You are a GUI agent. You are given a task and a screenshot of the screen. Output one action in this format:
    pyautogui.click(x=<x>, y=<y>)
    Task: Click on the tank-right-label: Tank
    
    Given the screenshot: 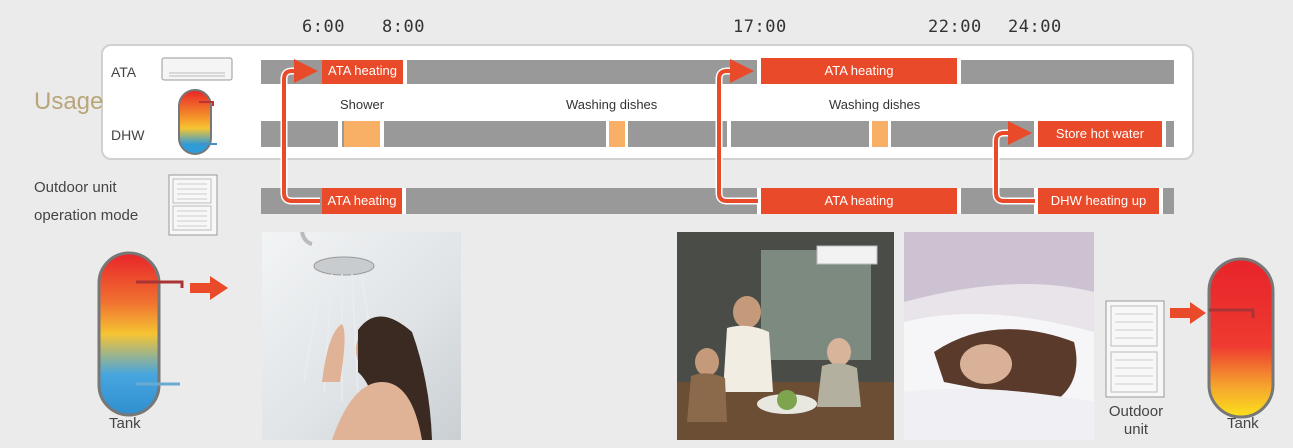 What is the action you would take?
    pyautogui.click(x=1243, y=423)
    